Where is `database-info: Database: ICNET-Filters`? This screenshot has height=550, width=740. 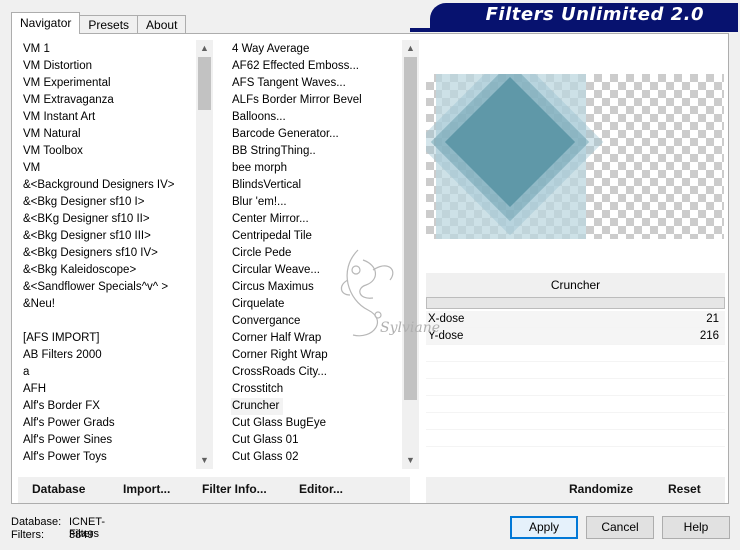 database-info: Database: ICNET-Filters is located at coordinates (58, 528).